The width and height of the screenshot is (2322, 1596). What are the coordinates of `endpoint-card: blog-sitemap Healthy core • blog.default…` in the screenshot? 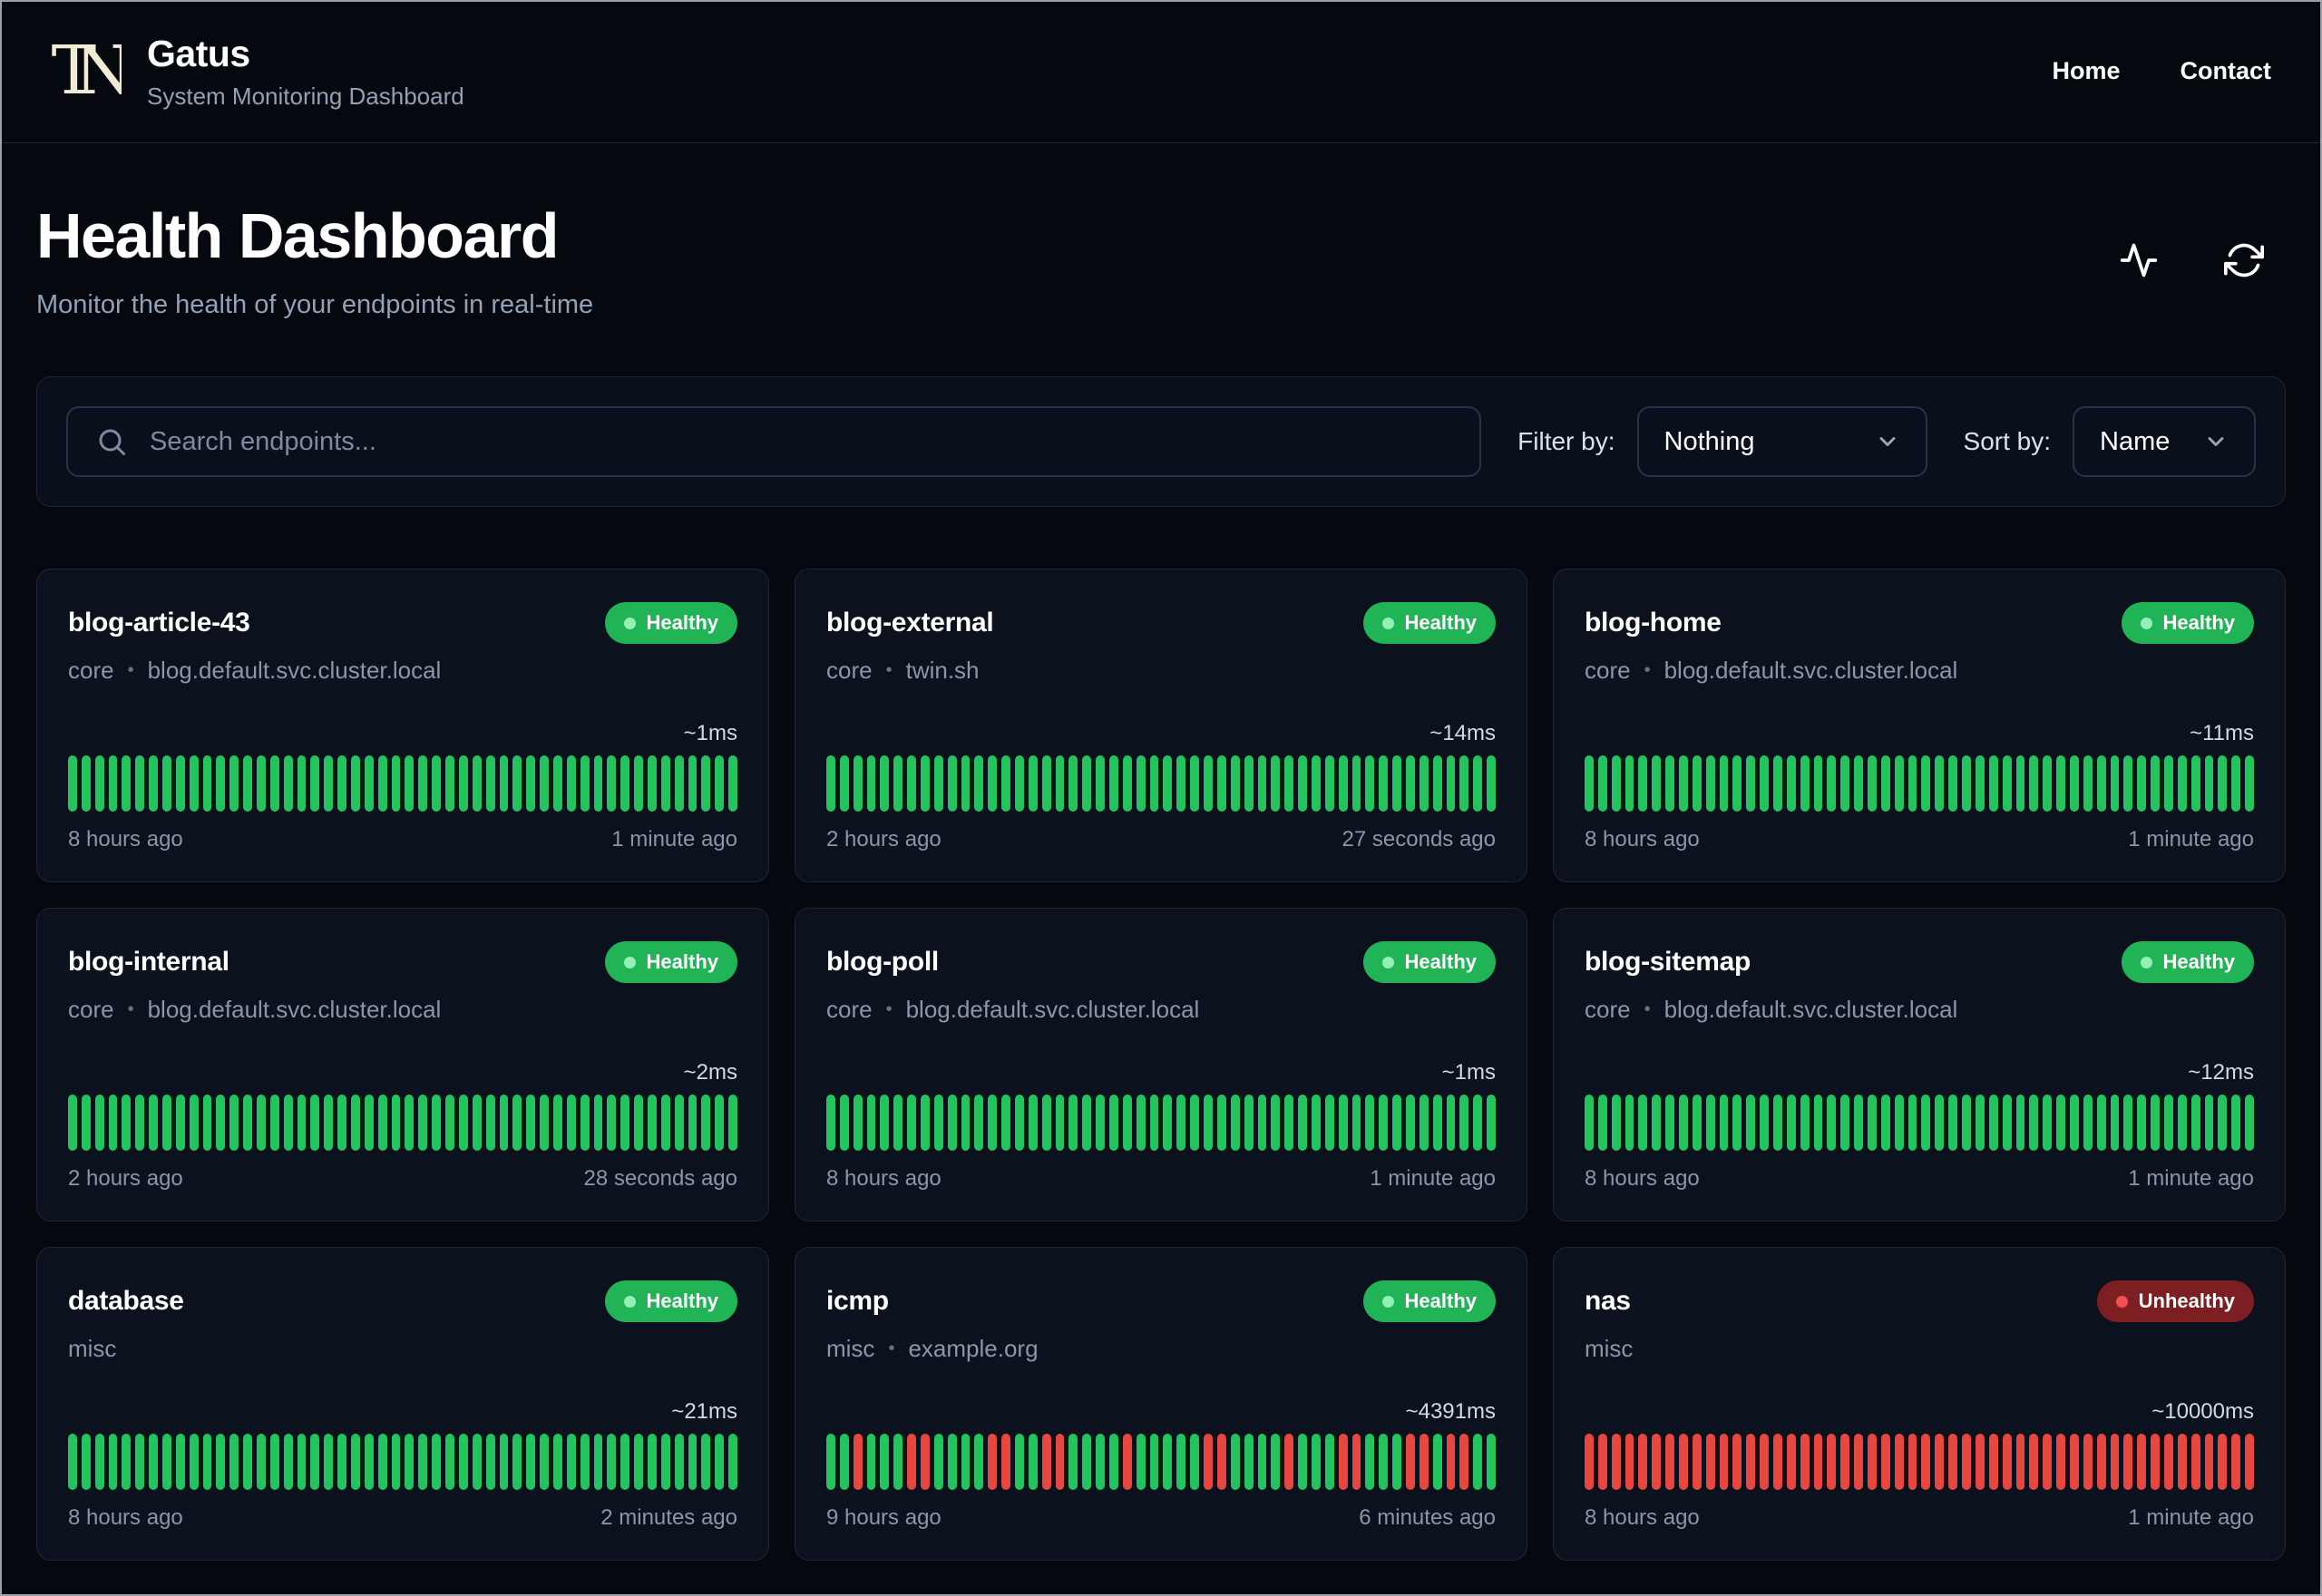 It's located at (1920, 1064).